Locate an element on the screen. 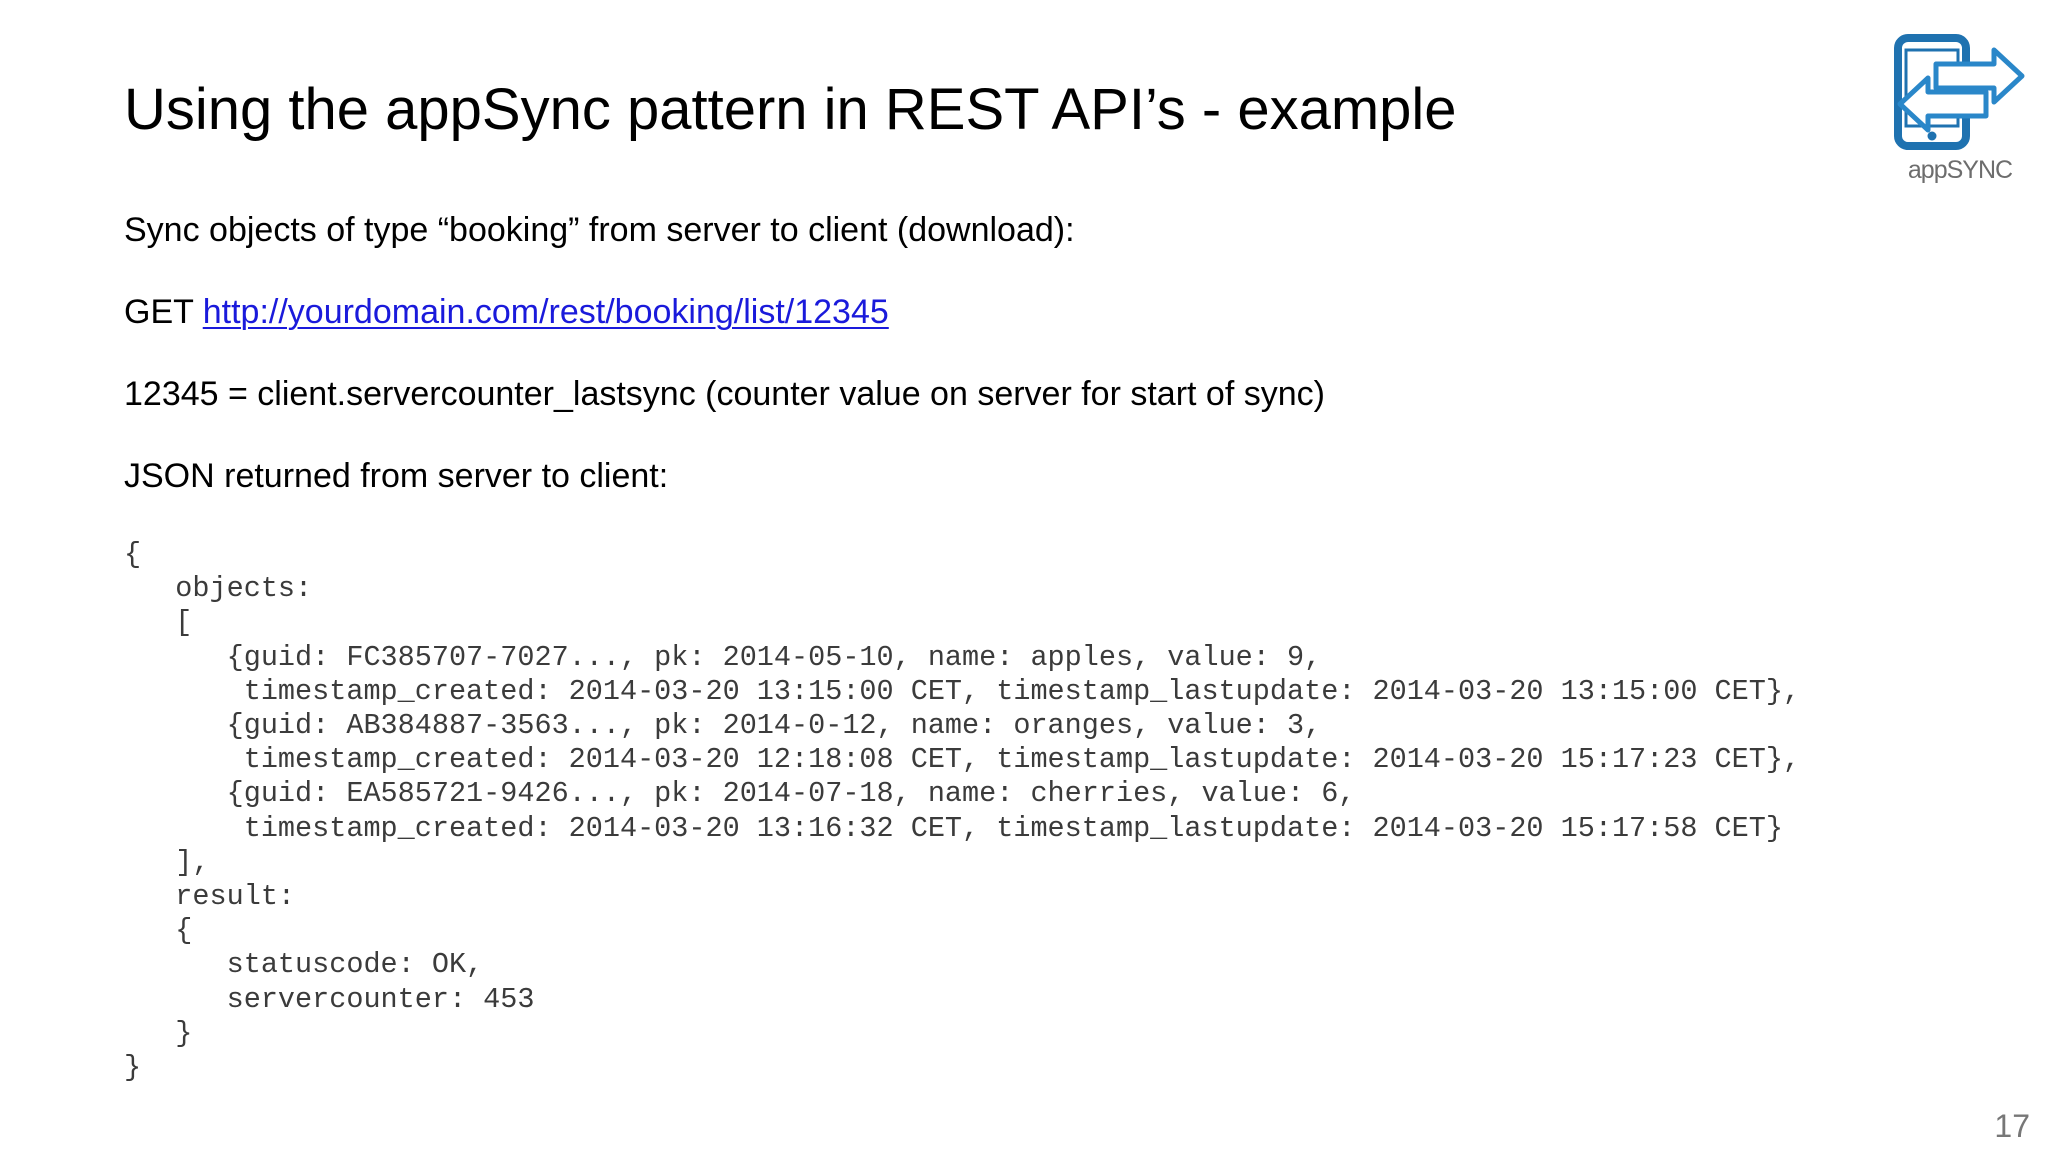 The image size is (2048, 1152). code-line: [ is located at coordinates (158, 623).